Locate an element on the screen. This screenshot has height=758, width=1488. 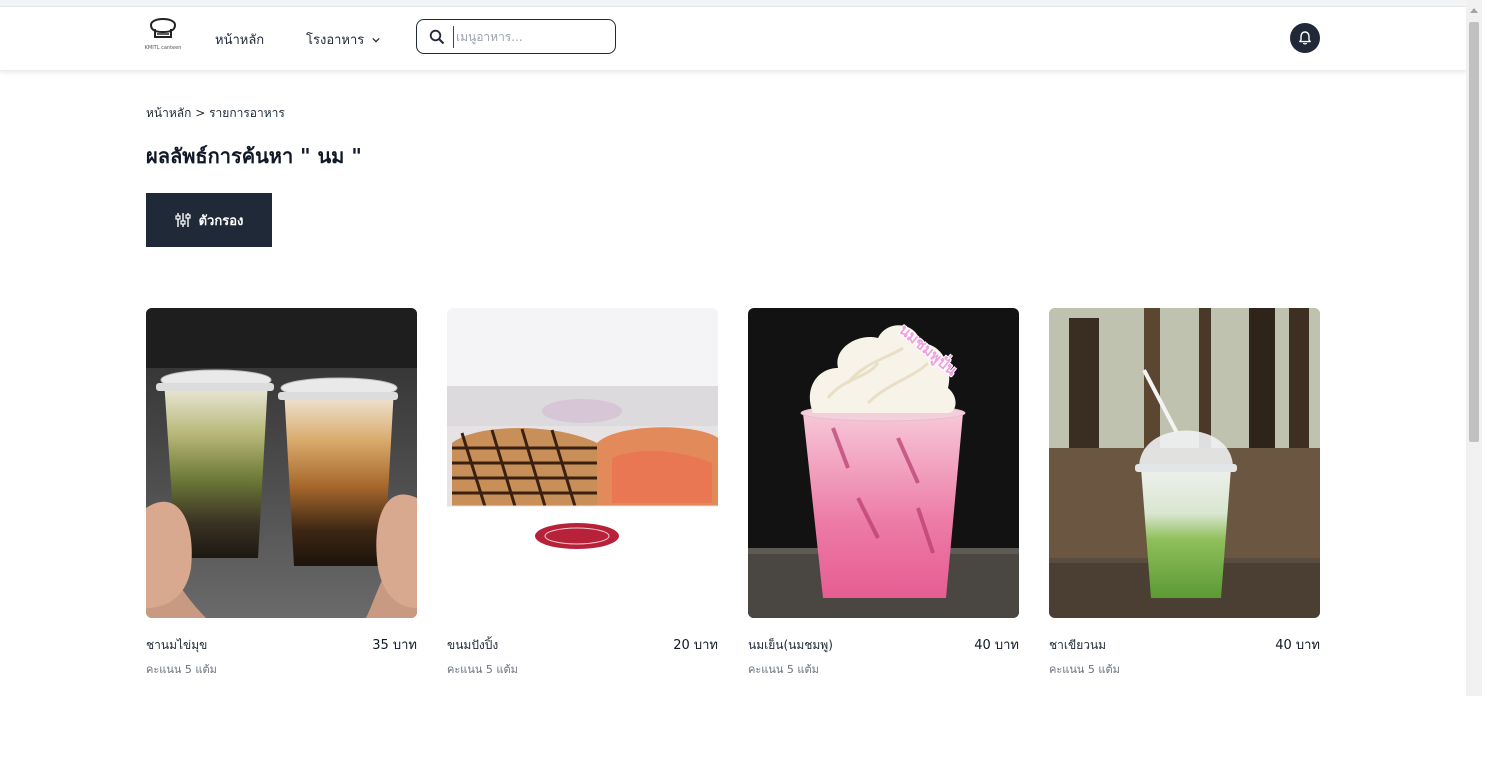
bell-icon is located at coordinates (1305, 38).